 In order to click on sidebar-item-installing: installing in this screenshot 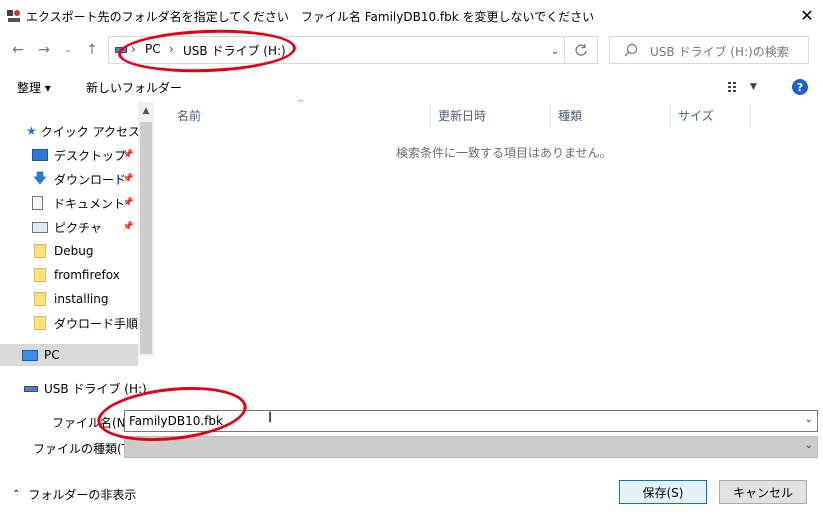, I will do `click(85, 299)`.